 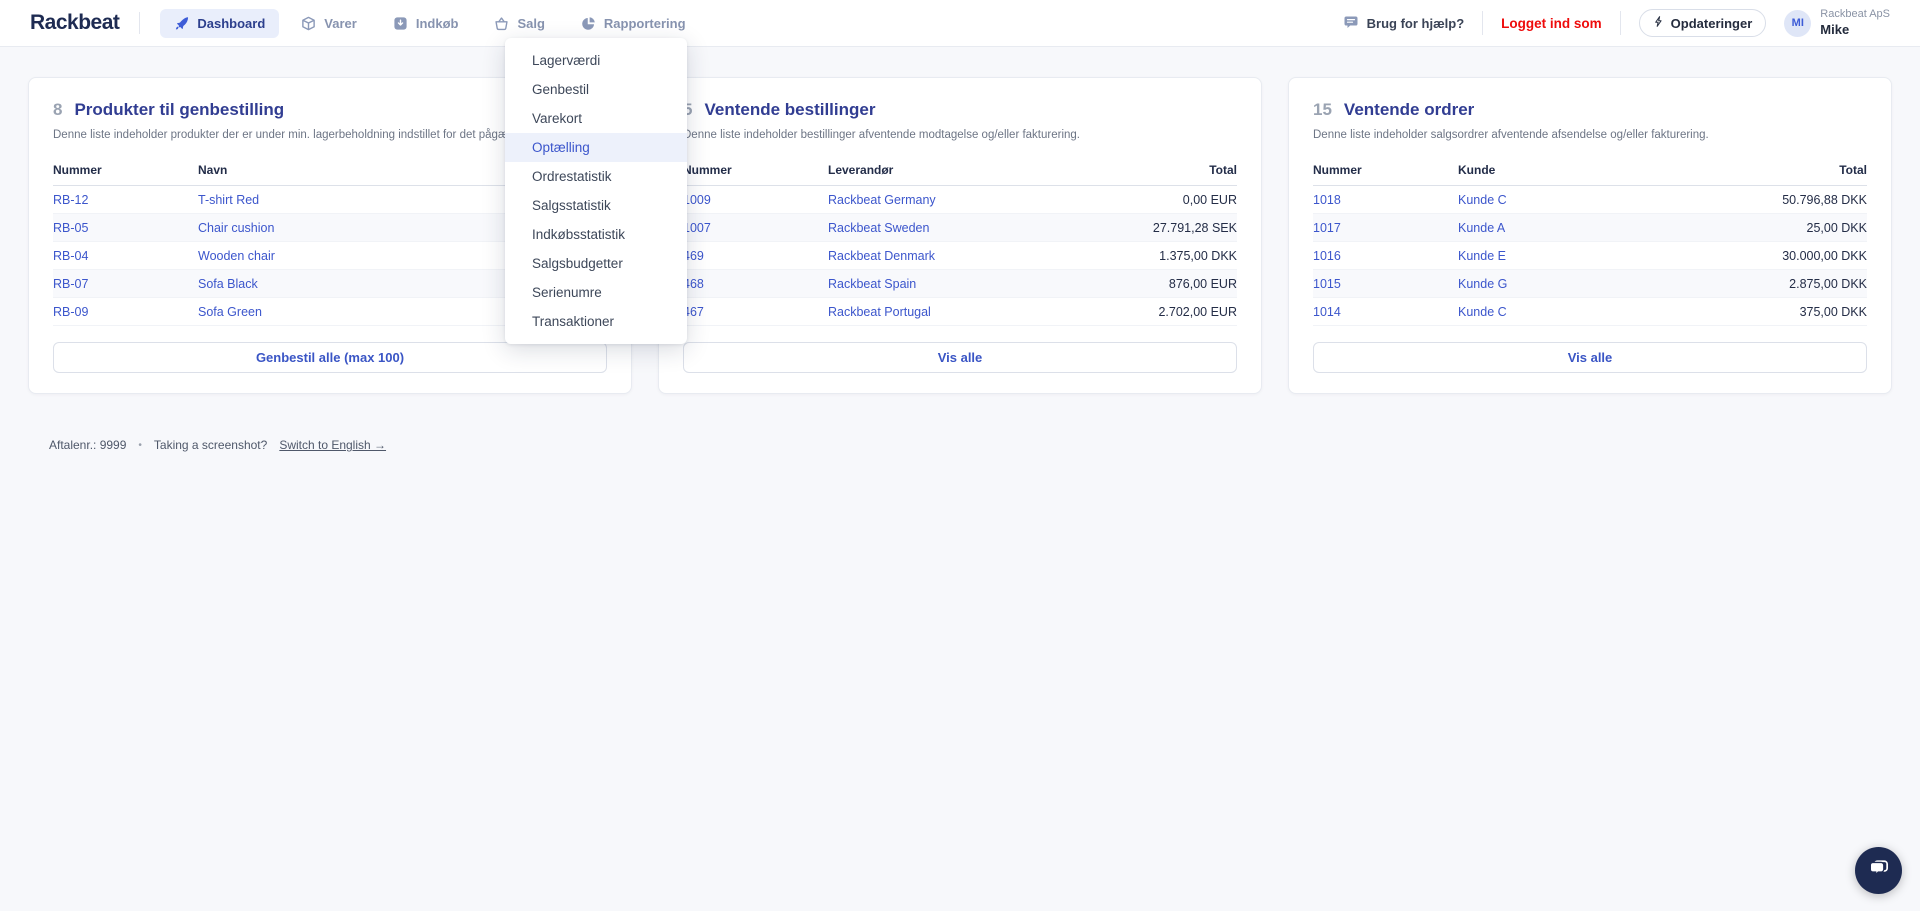 I want to click on chat-square-icon, so click(x=1351, y=23).